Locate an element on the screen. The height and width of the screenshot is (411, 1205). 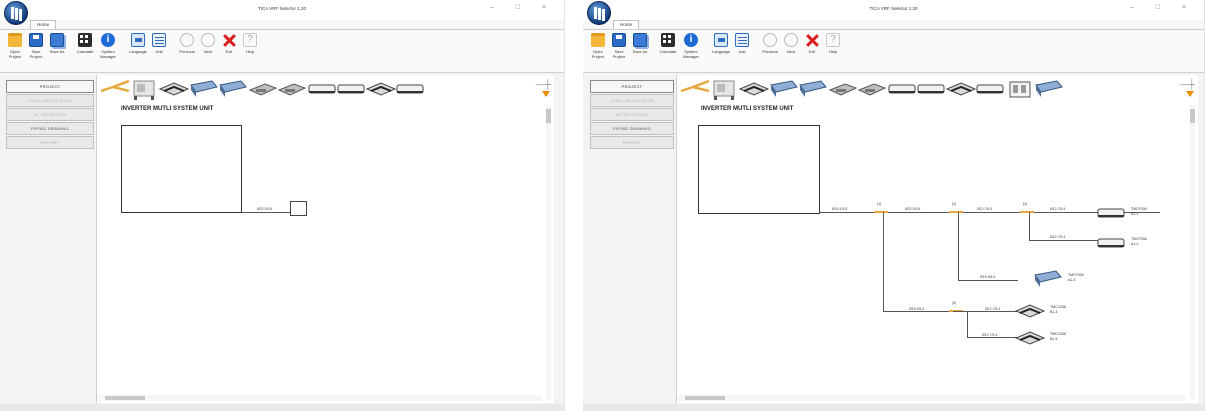
ribbon-button-label: Save Project is located at coordinates (36, 54).